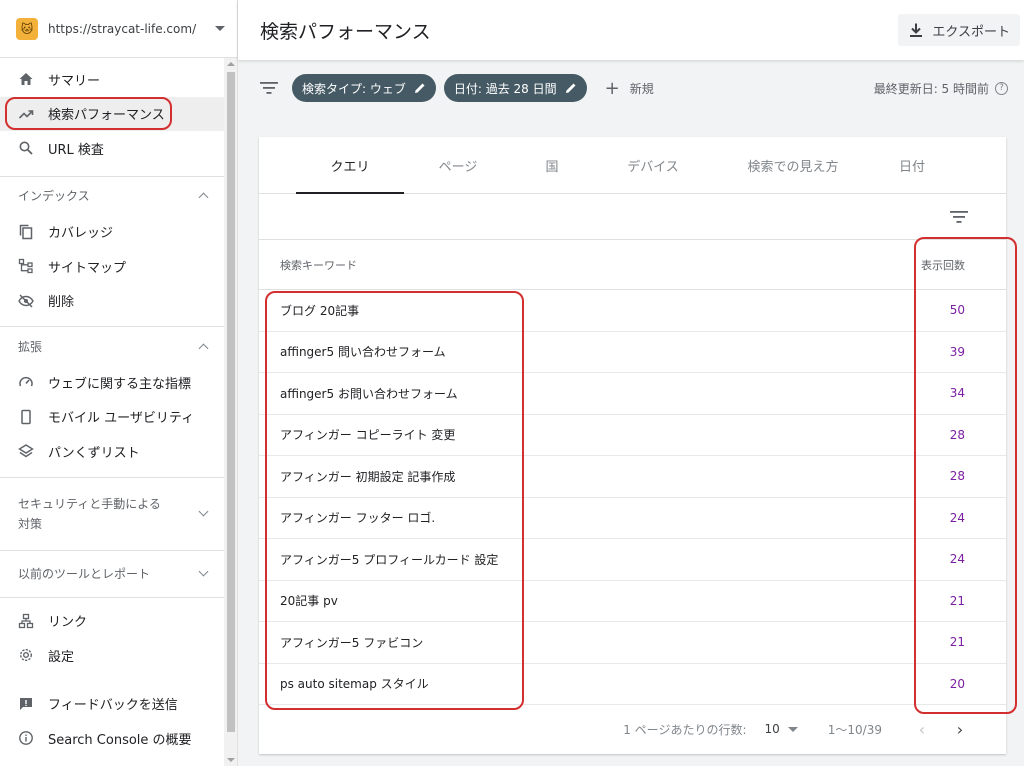 The width and height of the screenshot is (1024, 766). I want to click on links-icon, so click(26, 621).